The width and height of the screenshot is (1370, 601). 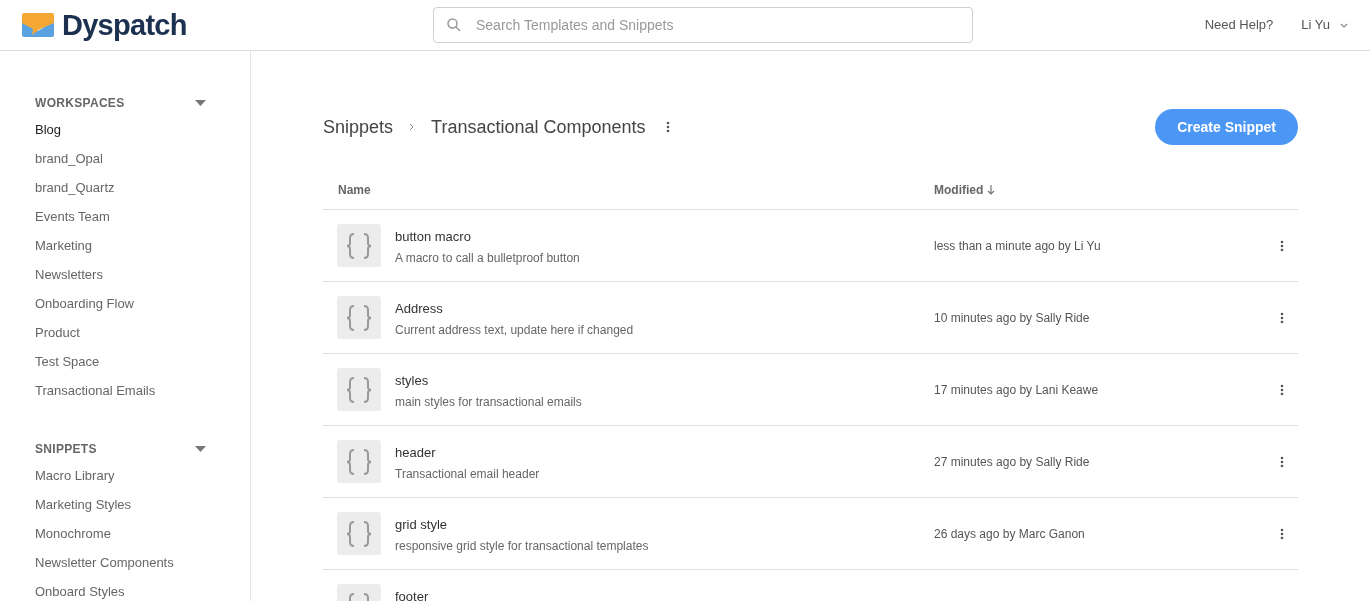 What do you see at coordinates (66, 449) in the screenshot?
I see `section-heading: SNIPPETS` at bounding box center [66, 449].